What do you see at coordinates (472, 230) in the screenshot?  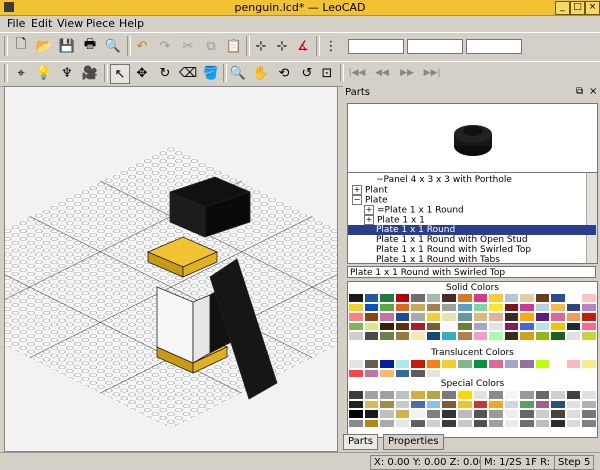 I see `tree-item: Plate 1 x 1 Round` at bounding box center [472, 230].